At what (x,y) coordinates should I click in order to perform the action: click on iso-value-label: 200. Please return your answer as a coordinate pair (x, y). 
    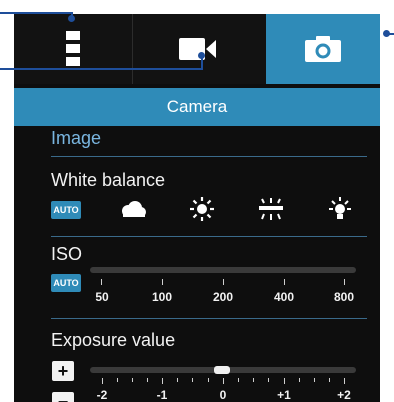
    Looking at the image, I should click on (223, 297).